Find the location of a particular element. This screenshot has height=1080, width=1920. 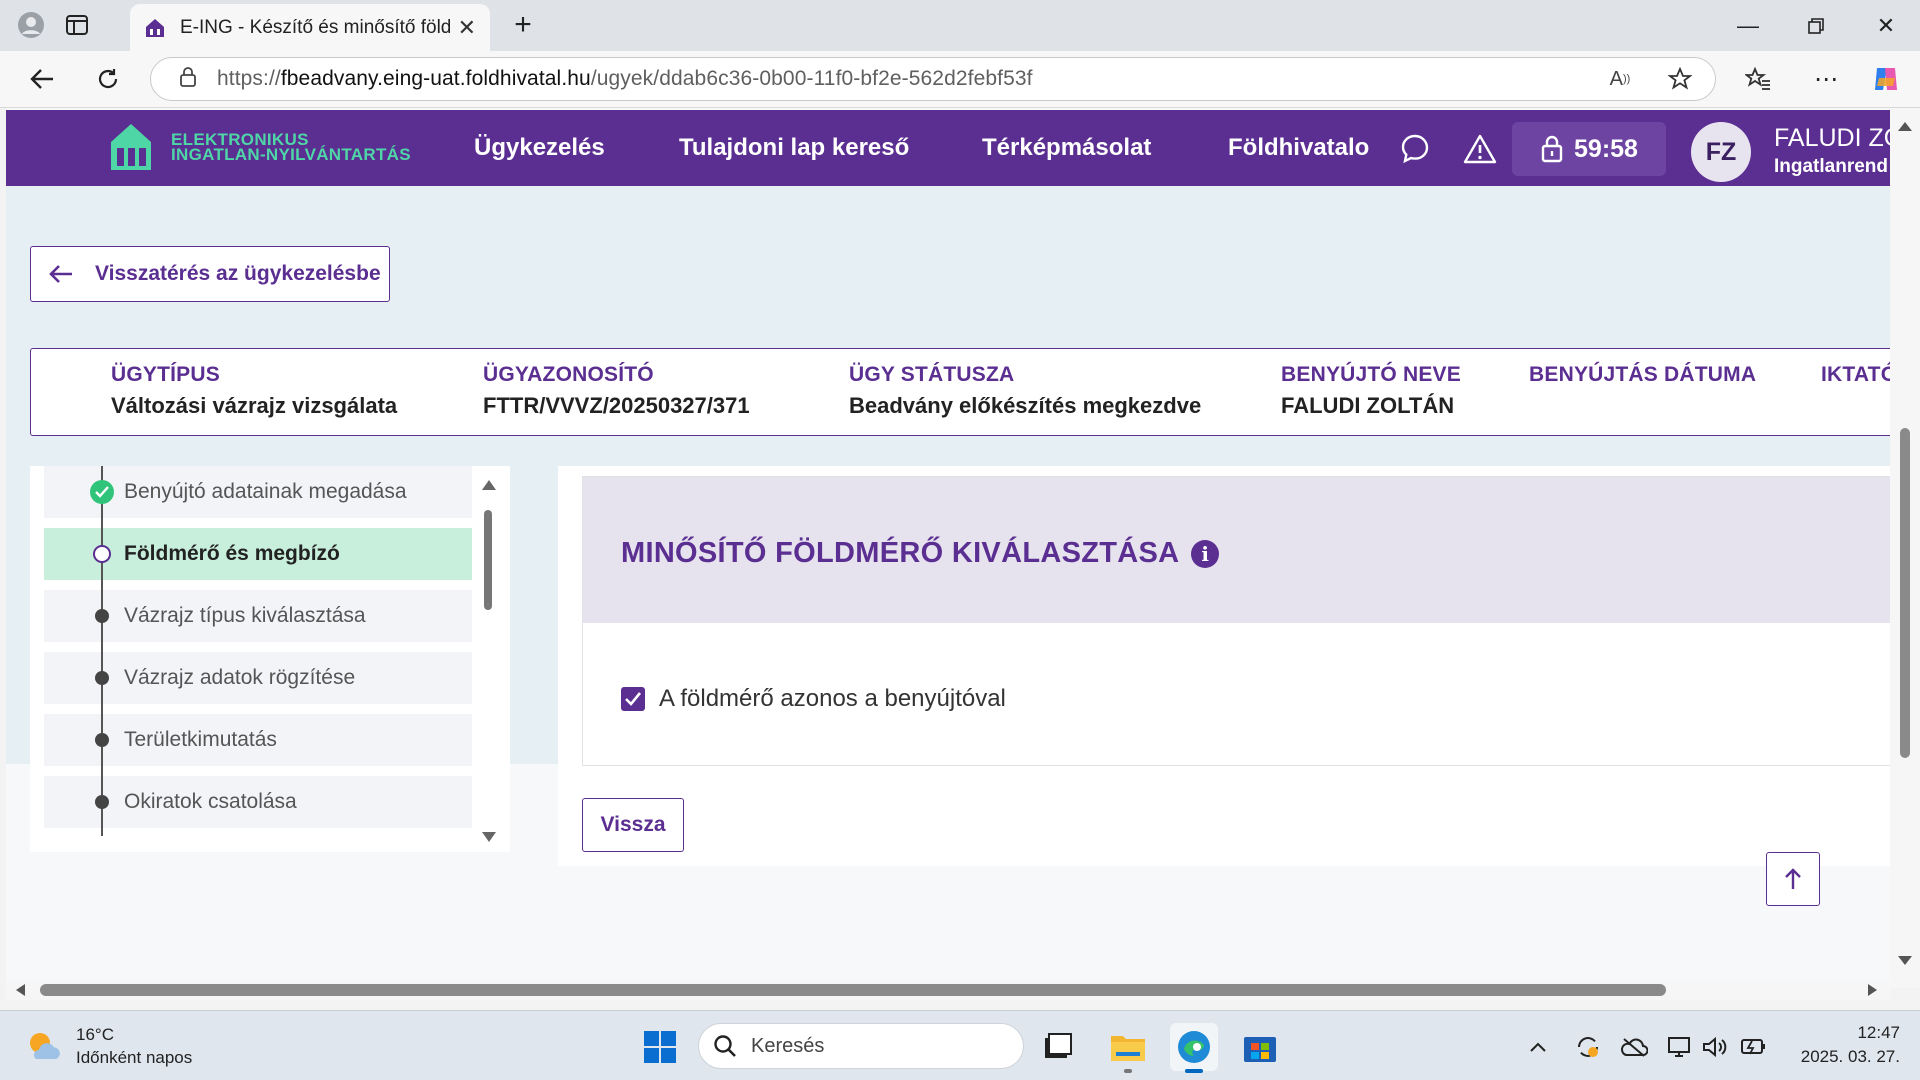

session-timer: 59:58 is located at coordinates (1589, 149).